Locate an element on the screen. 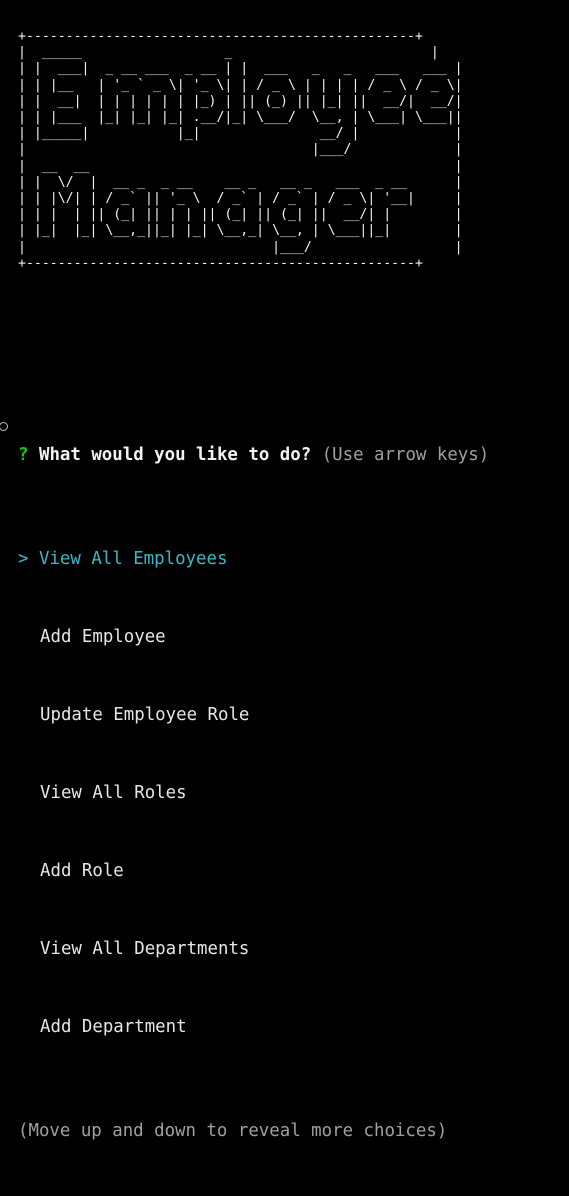 Image resolution: width=569 pixels, height=1196 pixels. choice-add-role: Add Role is located at coordinates (253, 871).